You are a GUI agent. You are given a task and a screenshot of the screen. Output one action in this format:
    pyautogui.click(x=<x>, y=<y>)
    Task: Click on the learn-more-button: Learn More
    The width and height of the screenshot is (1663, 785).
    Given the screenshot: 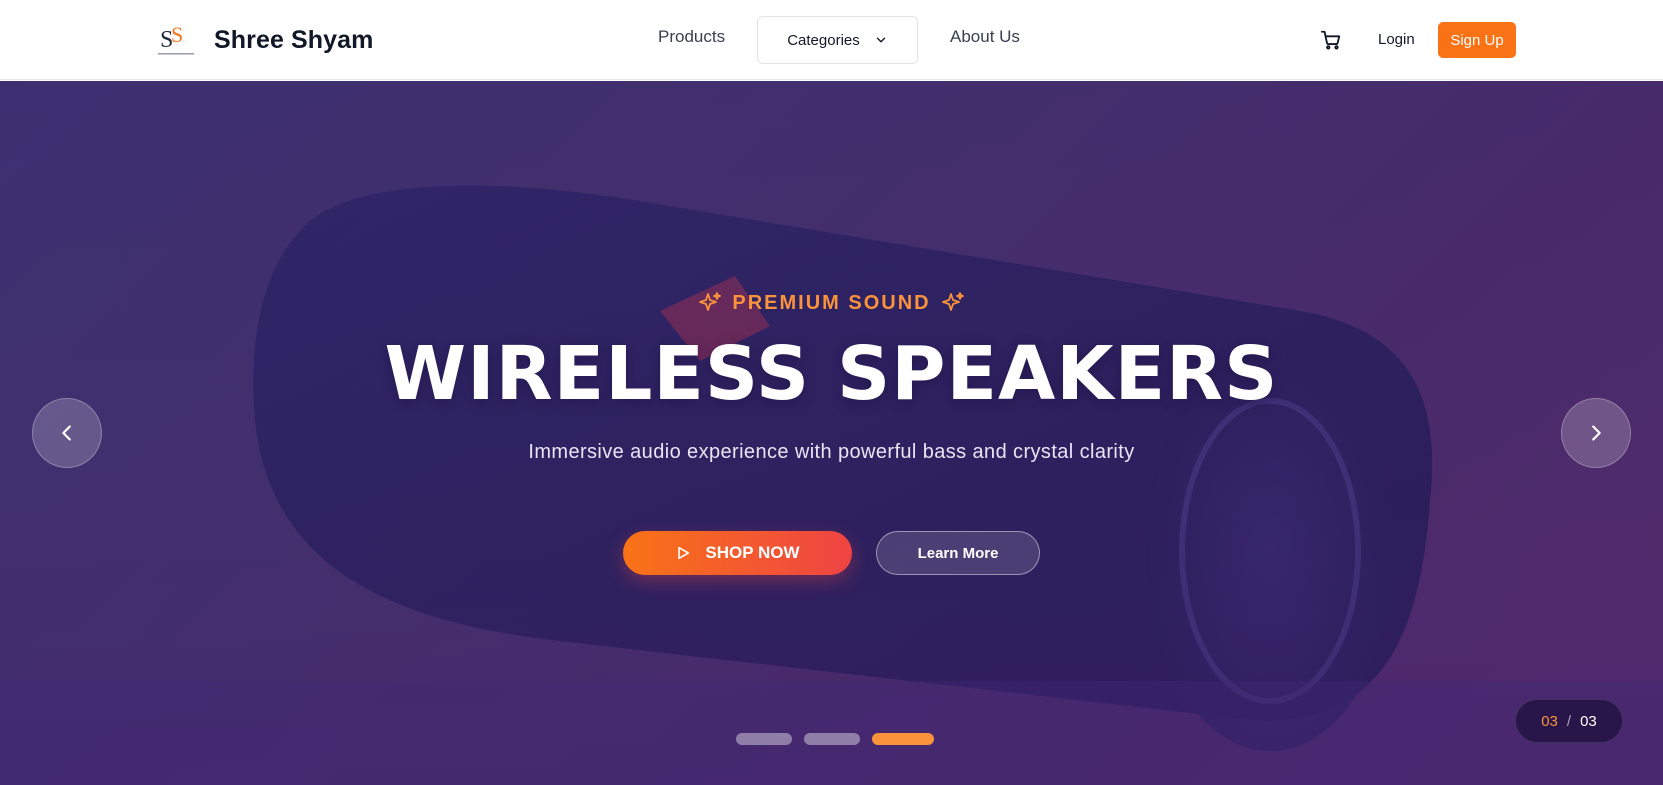 What is the action you would take?
    pyautogui.click(x=958, y=553)
    